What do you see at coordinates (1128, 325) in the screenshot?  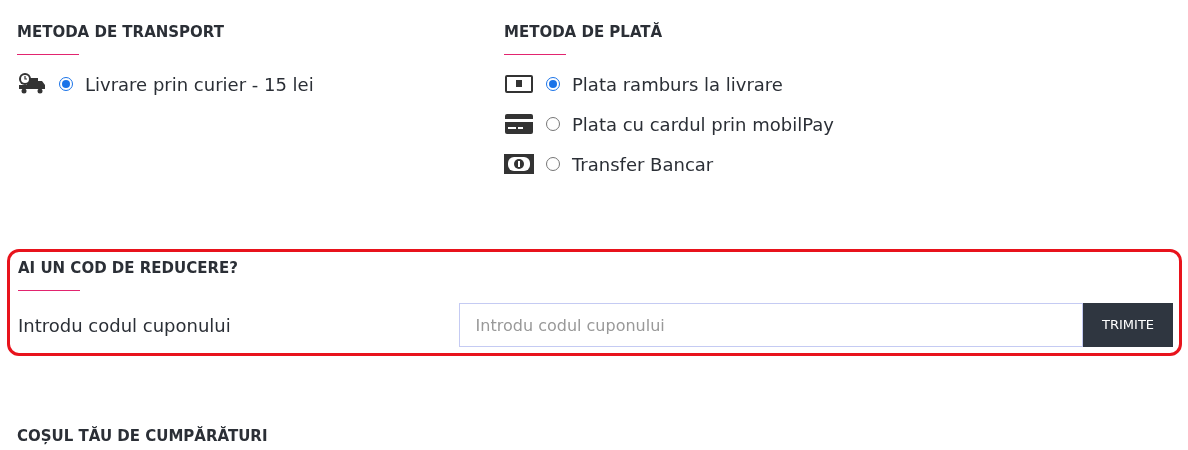 I see `submit-button: TRIMITE` at bounding box center [1128, 325].